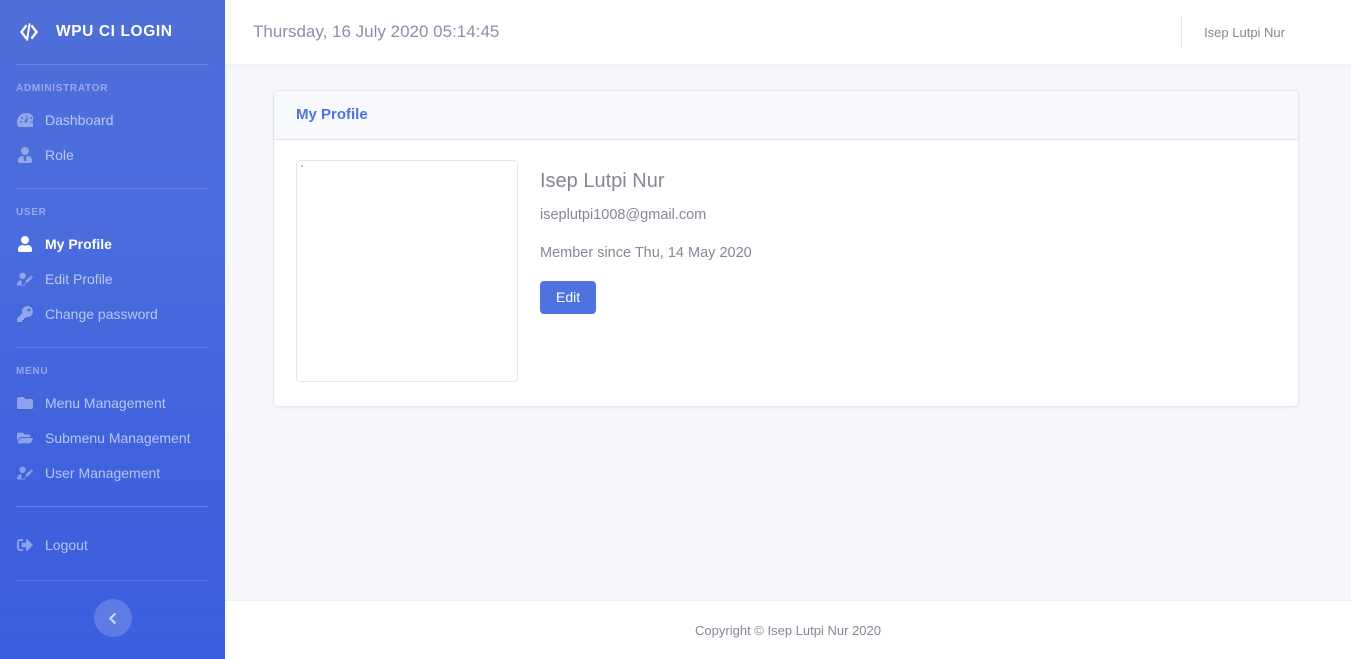  What do you see at coordinates (623, 215) in the screenshot?
I see `profile-email: iseplutpi1008@gmail.com` at bounding box center [623, 215].